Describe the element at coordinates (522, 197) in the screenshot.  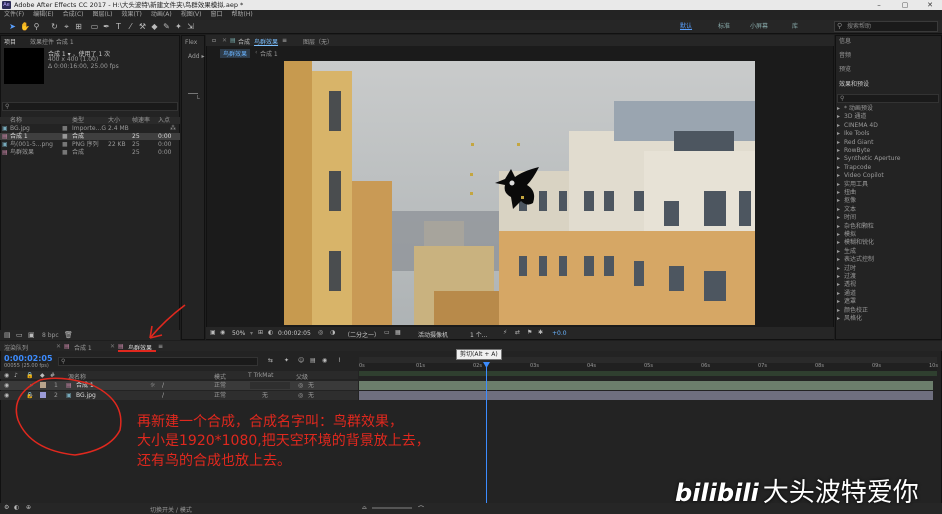
I see `bird-marker` at that location.